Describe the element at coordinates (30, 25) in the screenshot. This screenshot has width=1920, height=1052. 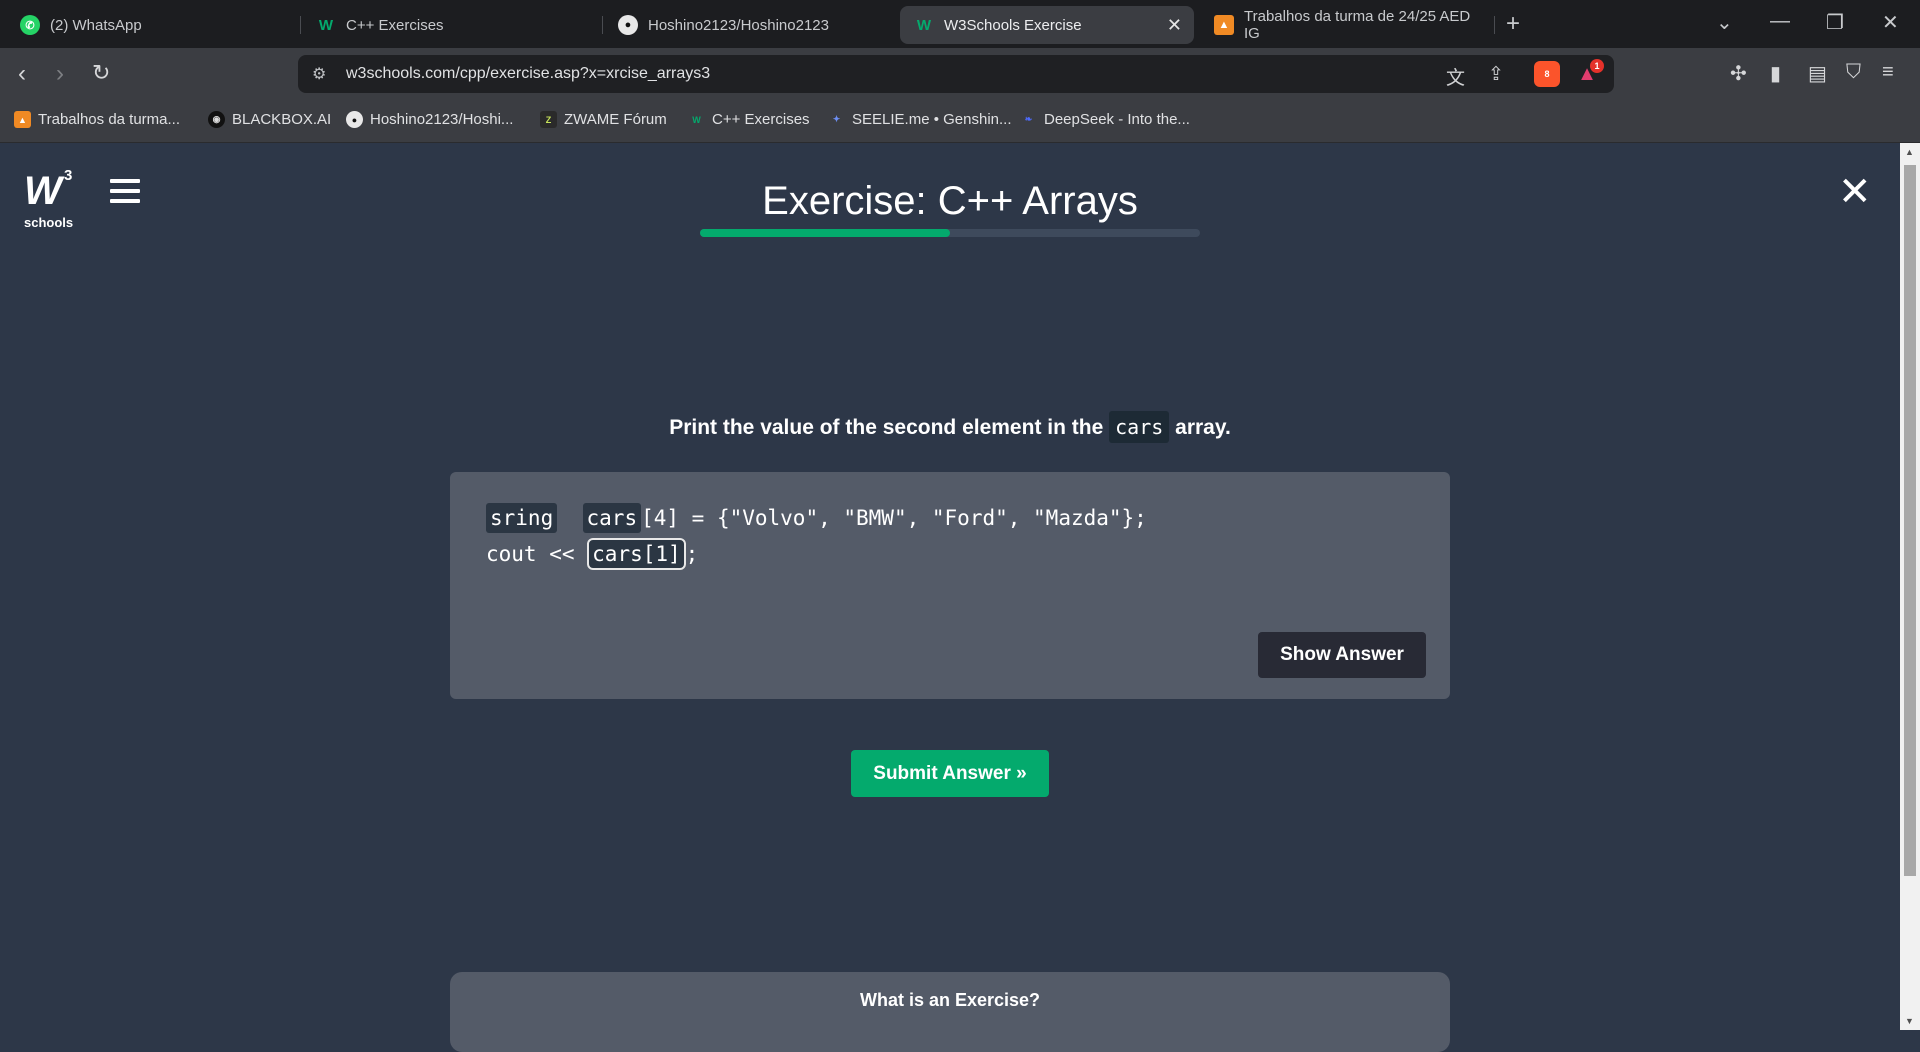
I see `whatsapp-icon: ✆` at that location.